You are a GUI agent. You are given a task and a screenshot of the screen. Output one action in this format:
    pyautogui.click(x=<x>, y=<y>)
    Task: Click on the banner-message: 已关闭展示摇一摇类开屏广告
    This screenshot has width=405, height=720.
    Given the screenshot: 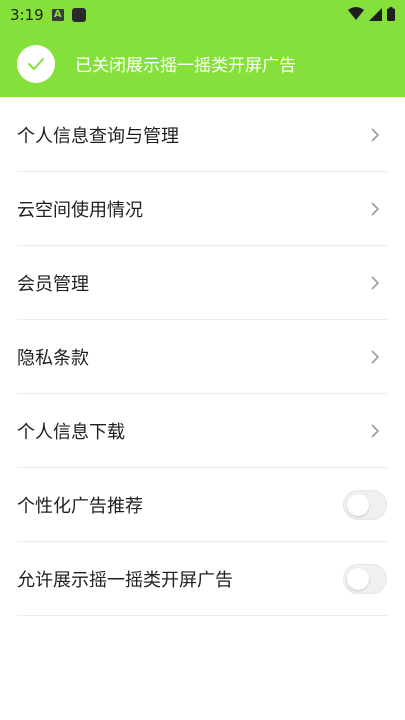 What is the action you would take?
    pyautogui.click(x=185, y=66)
    